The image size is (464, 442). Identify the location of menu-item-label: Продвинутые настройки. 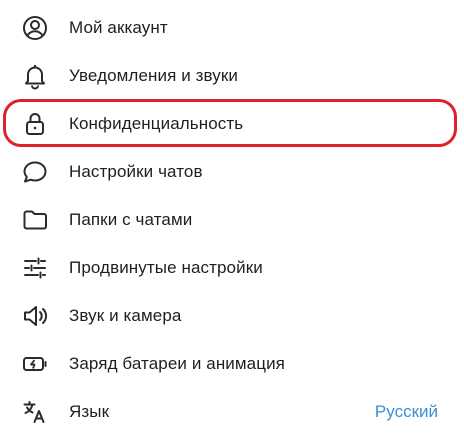
(166, 267).